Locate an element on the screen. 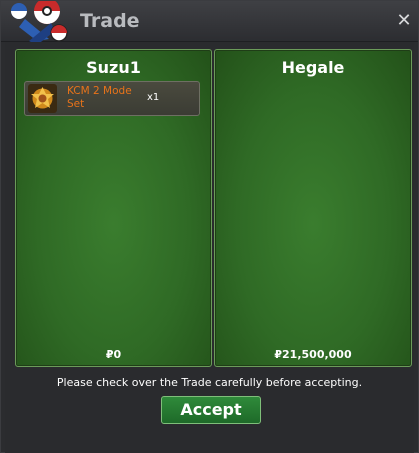  right-money: ₽21,500,000 is located at coordinates (313, 354).